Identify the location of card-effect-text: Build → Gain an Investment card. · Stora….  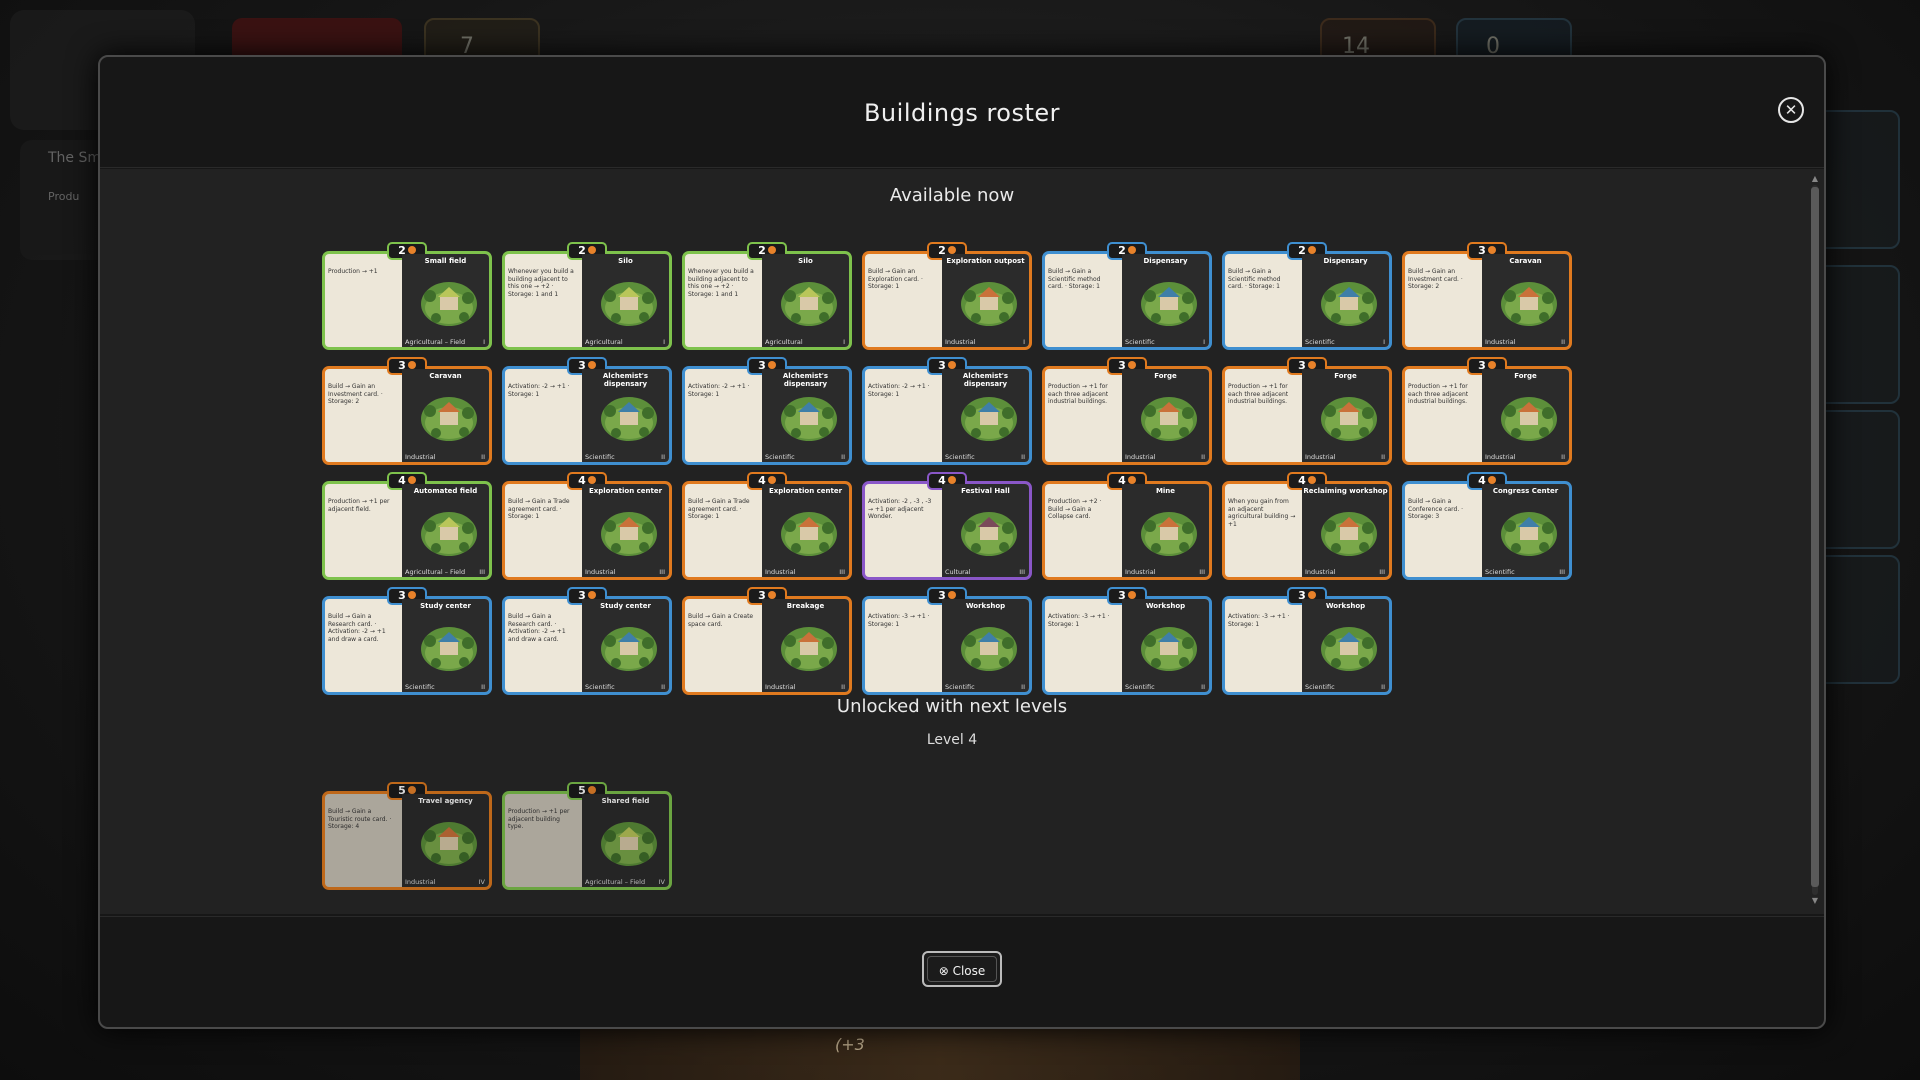
(1435, 279).